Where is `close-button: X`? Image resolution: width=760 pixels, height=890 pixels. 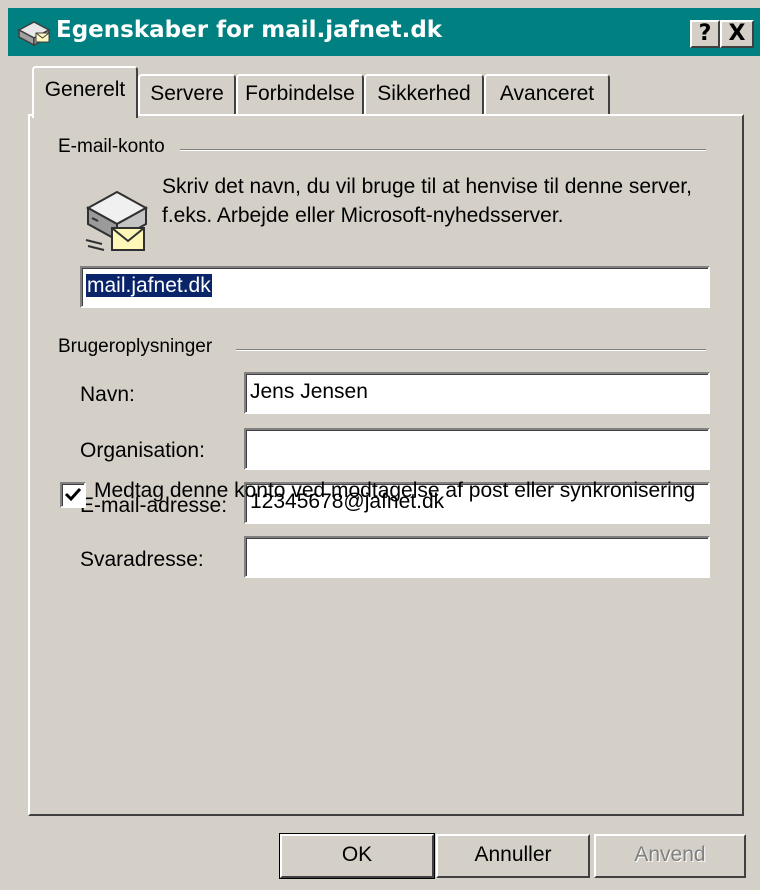
close-button: X is located at coordinates (737, 34).